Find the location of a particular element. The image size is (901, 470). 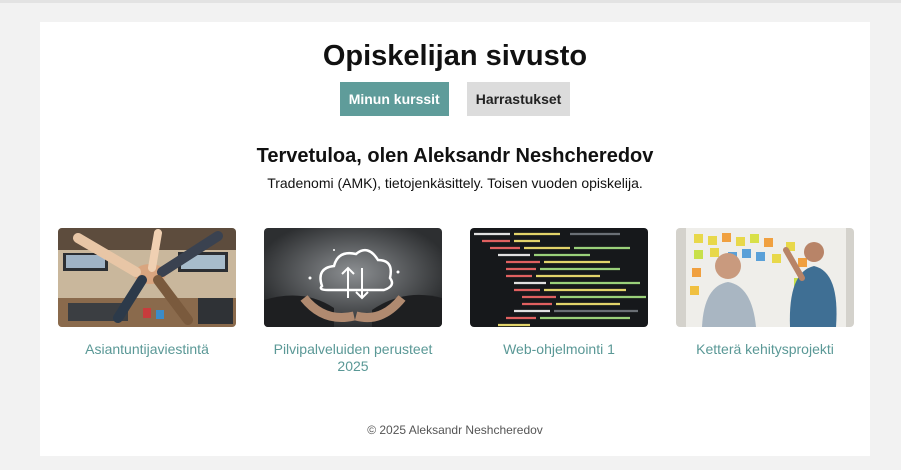

main-nav: Minun kurssit Harrastukset is located at coordinates (455, 99).